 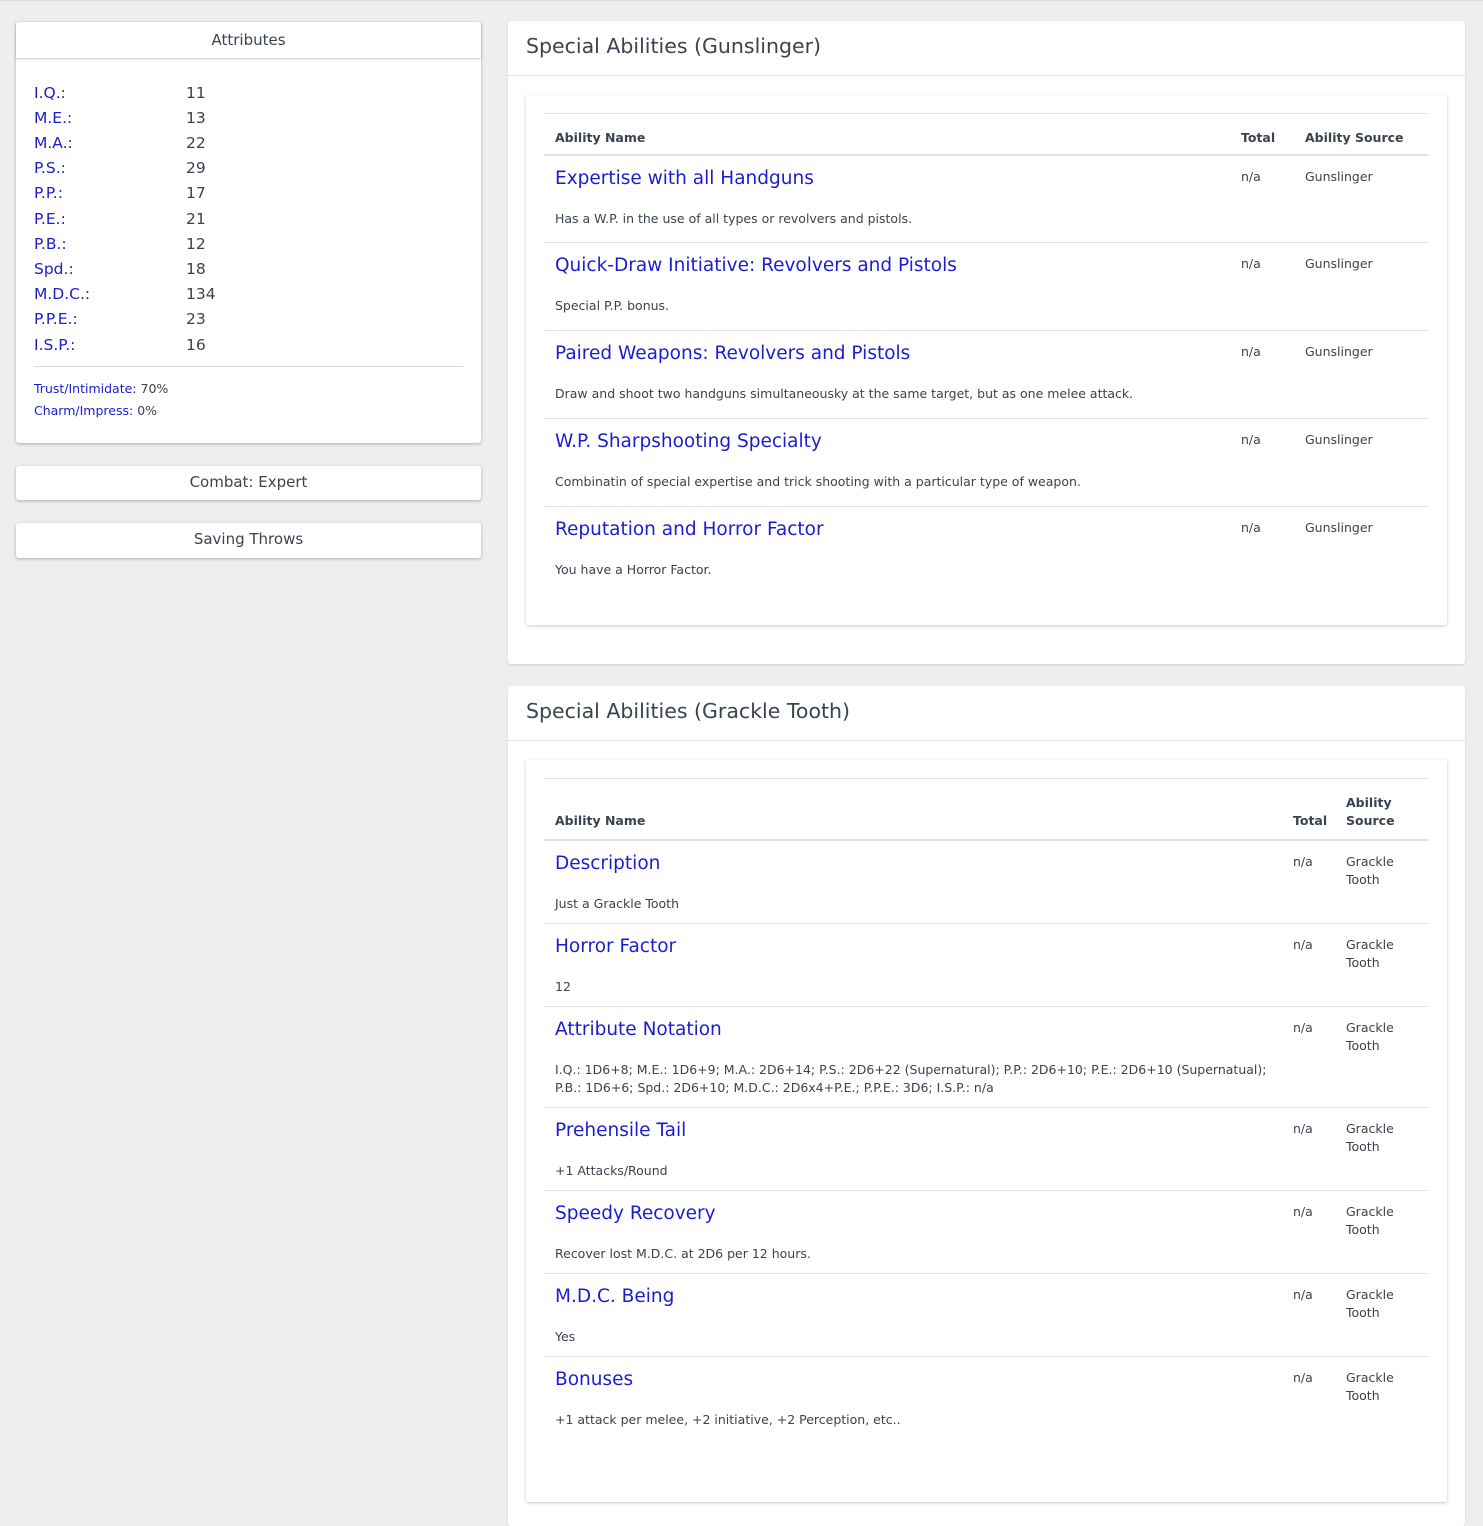 What do you see at coordinates (611, 1170) in the screenshot?
I see `ability-description: +1 Attacks/Round` at bounding box center [611, 1170].